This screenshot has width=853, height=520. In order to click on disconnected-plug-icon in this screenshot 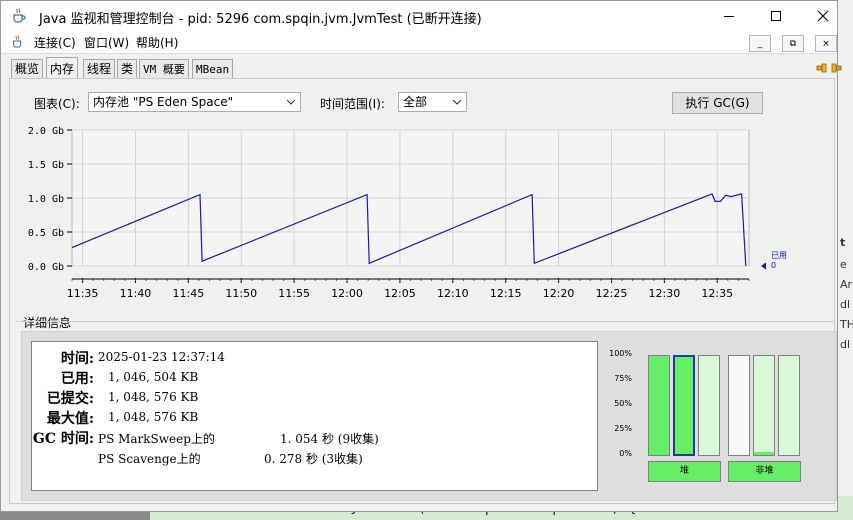, I will do `click(829, 68)`.